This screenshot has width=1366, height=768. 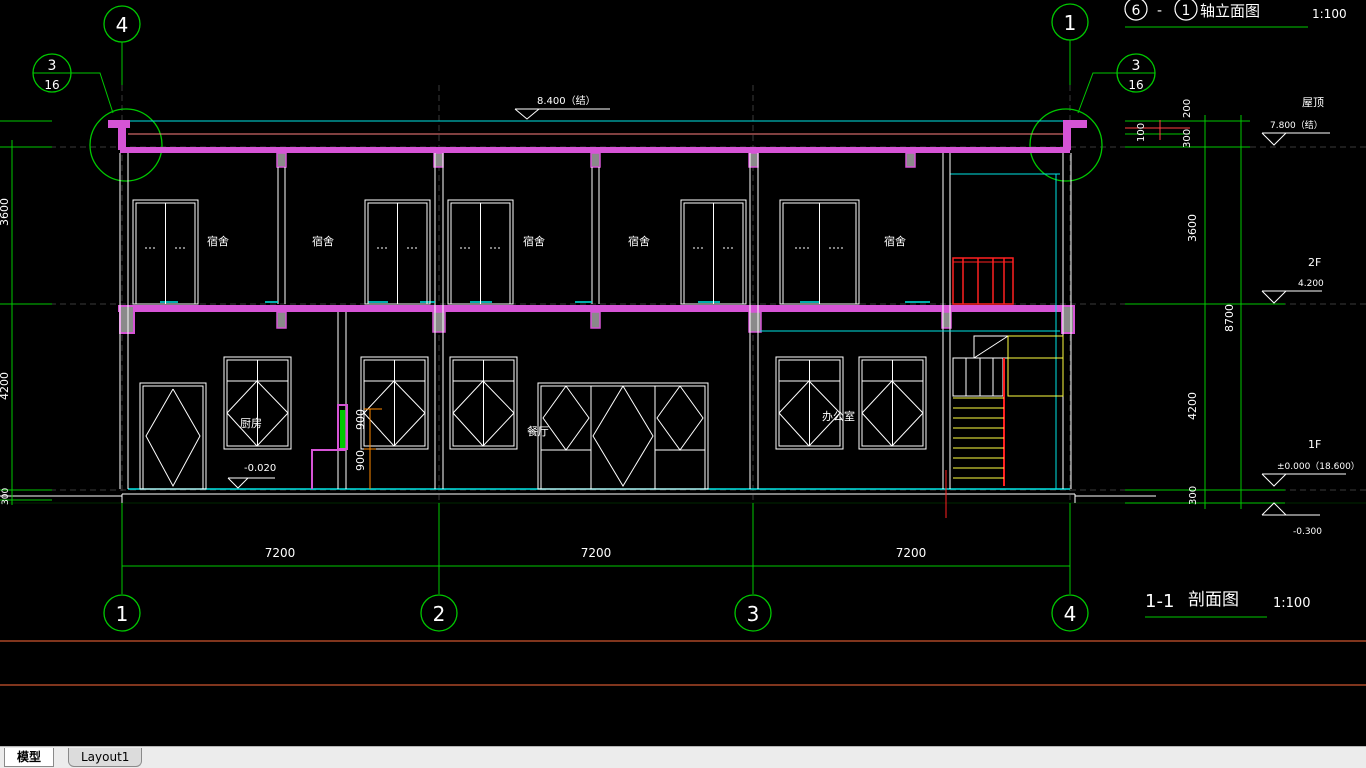 What do you see at coordinates (895, 241) in the screenshot?
I see `room-label-dorm-5: 宿舍` at bounding box center [895, 241].